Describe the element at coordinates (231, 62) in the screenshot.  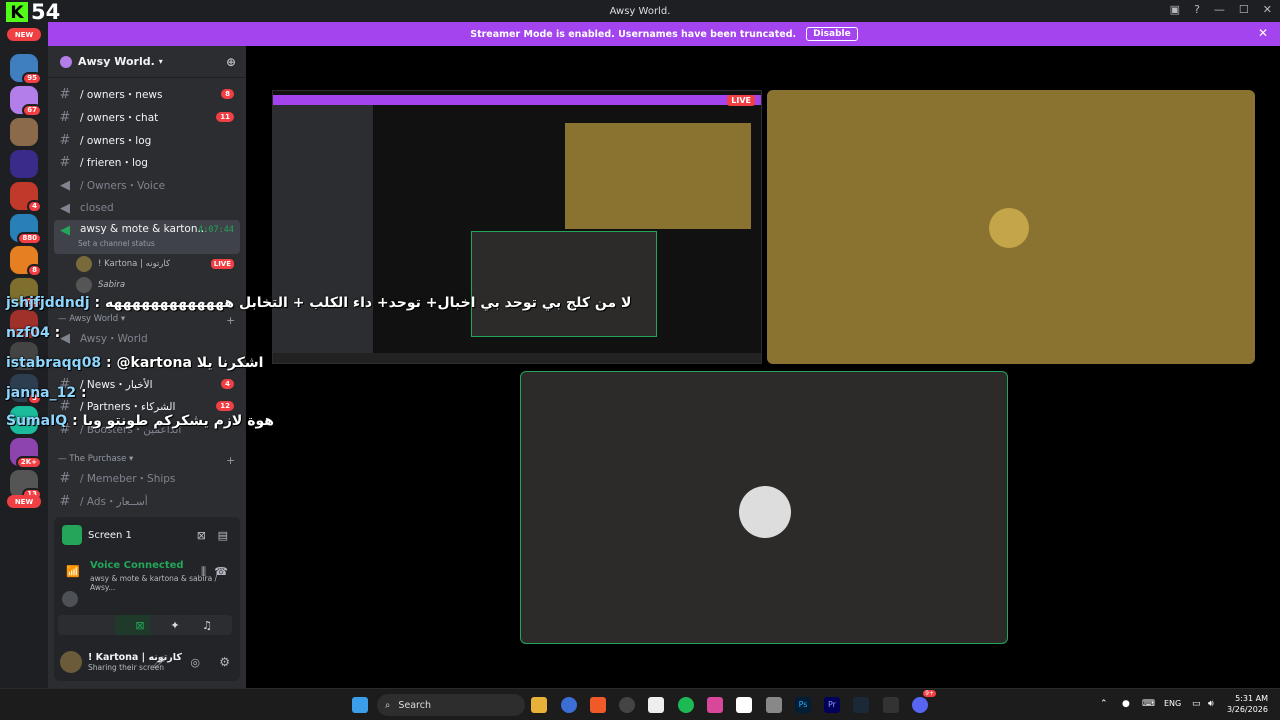
I see `add-member-icon: ⊕` at that location.